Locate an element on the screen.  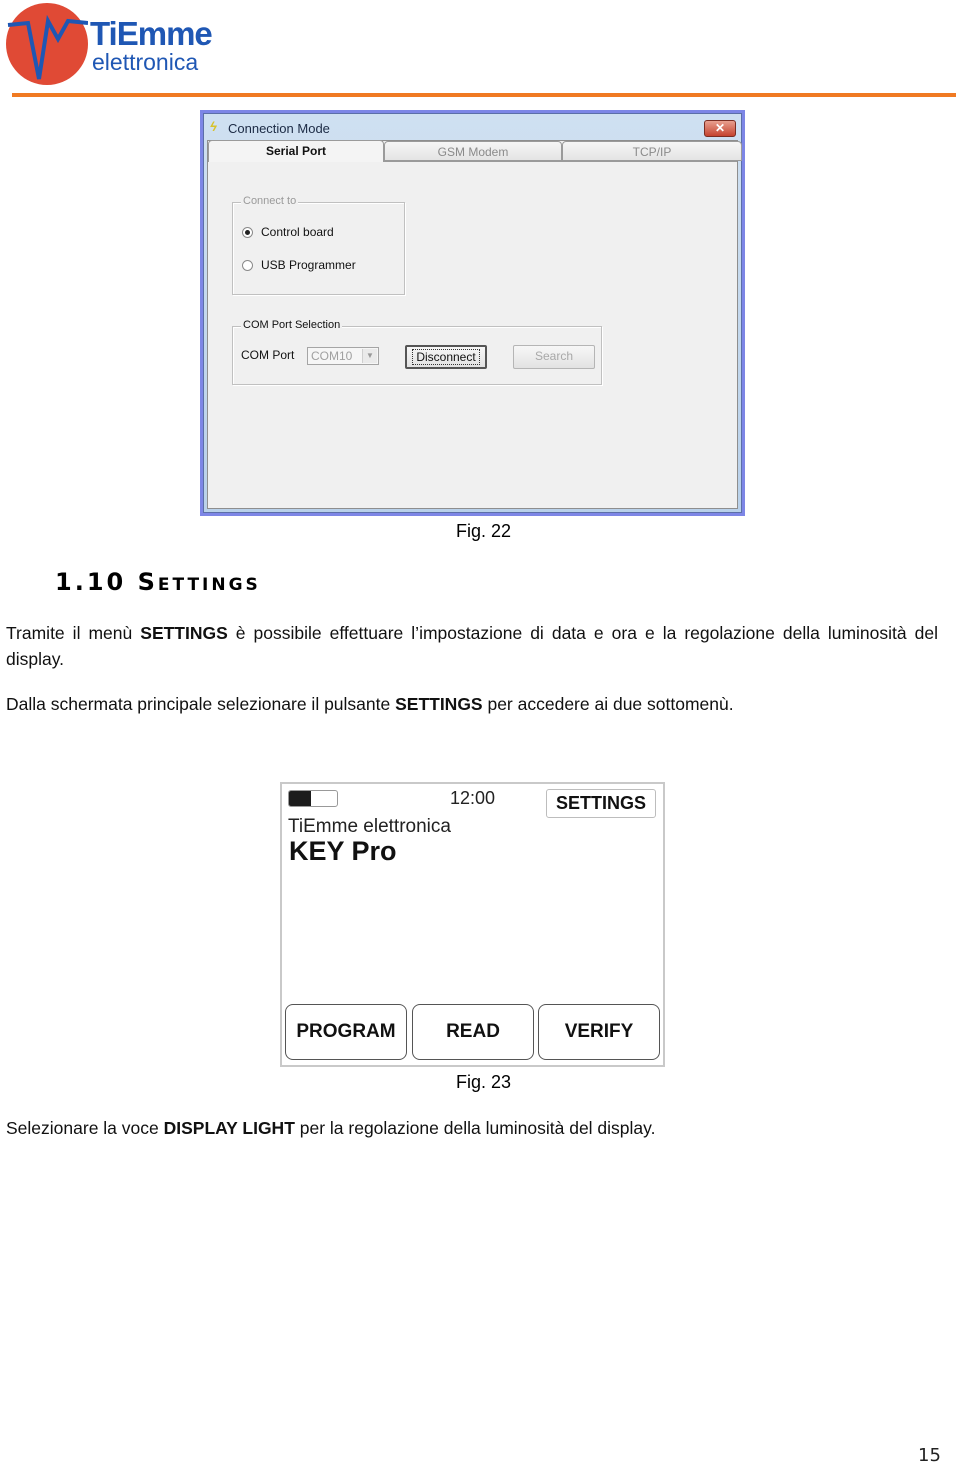
brand-name: TiEmme elettronica is located at coordinates (369, 826).